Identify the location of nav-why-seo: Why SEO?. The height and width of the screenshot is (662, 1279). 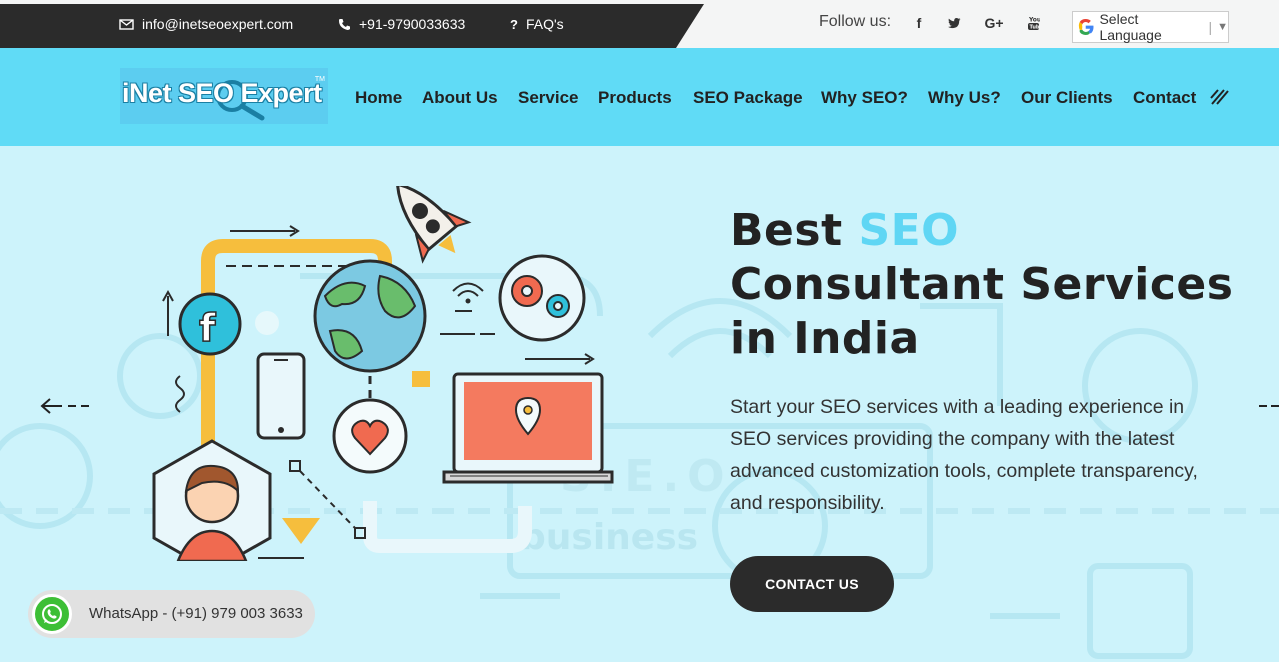
(864, 98).